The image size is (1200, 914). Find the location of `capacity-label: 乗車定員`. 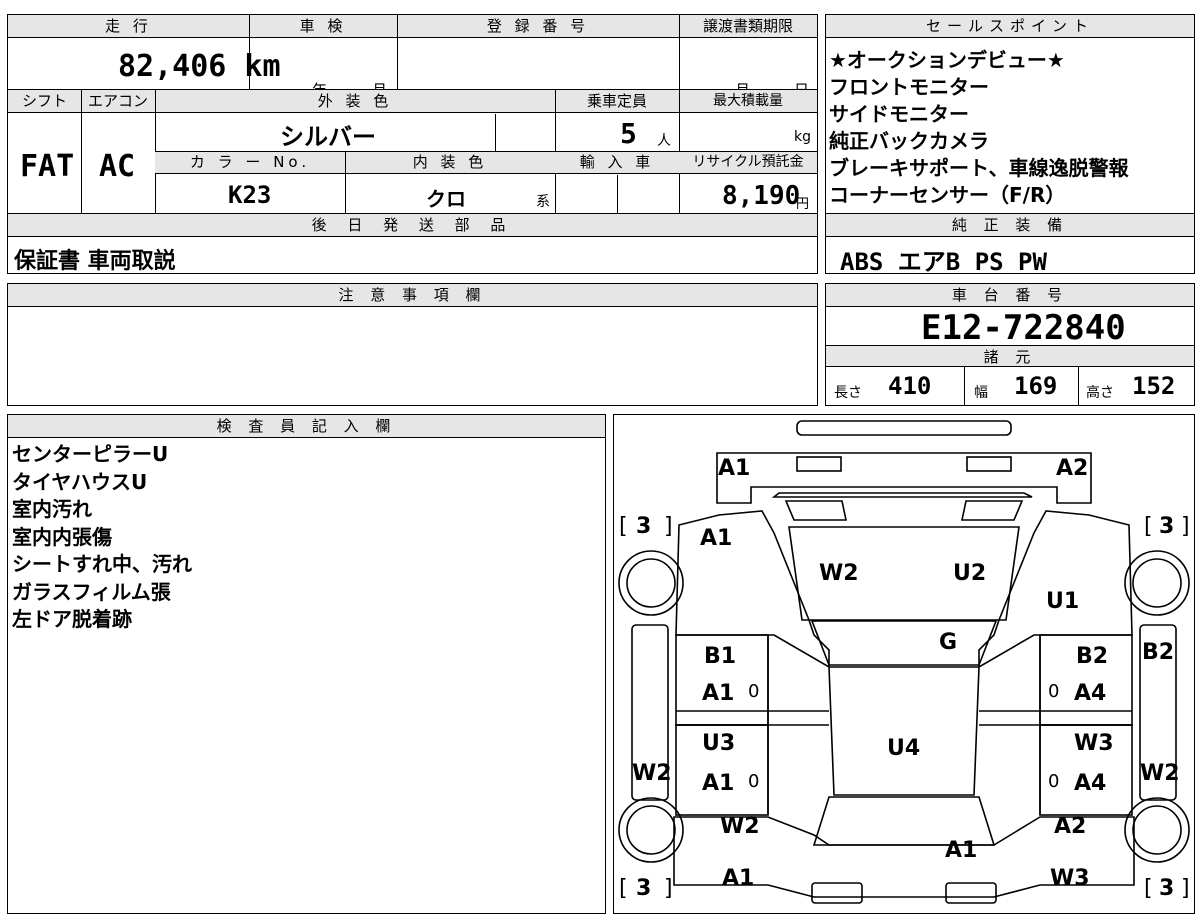

capacity-label: 乗車定員 is located at coordinates (616, 101).